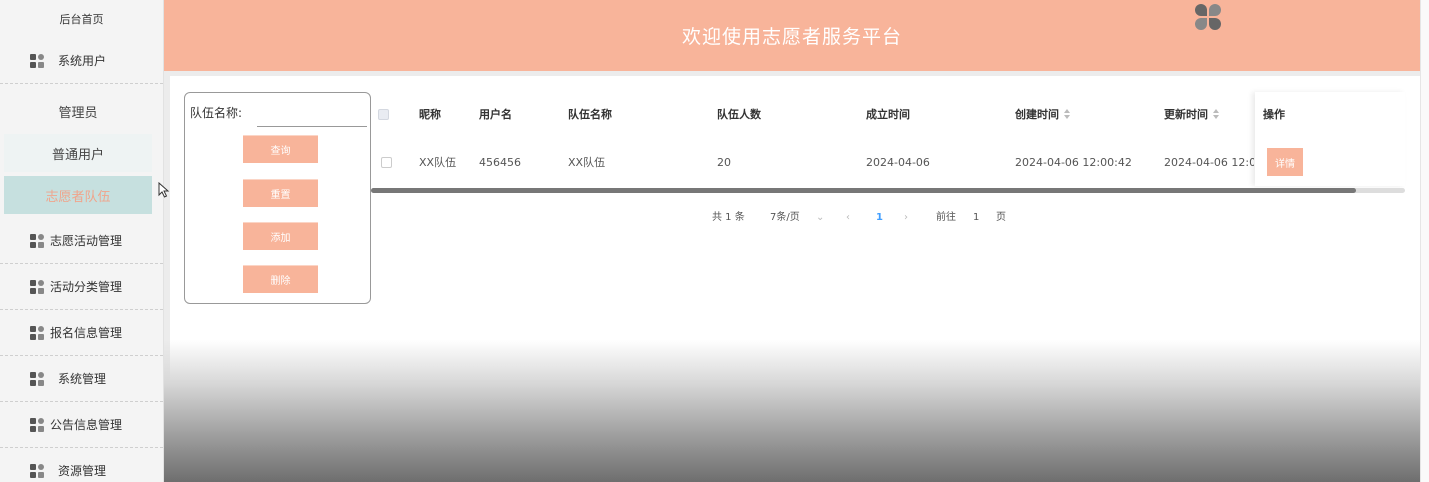 The width and height of the screenshot is (1429, 482). Describe the element at coordinates (1330, 139) in the screenshot. I see `action-column: 操作 详情` at that location.